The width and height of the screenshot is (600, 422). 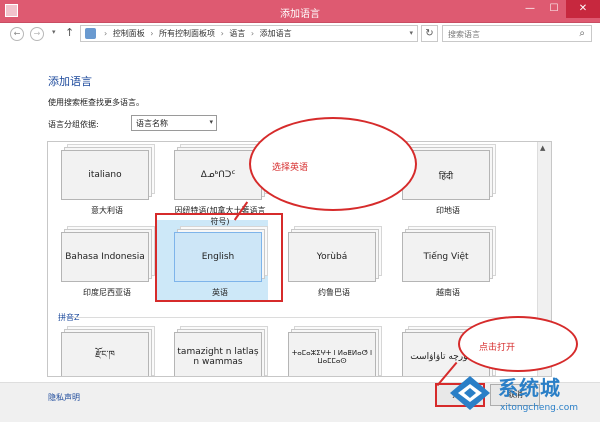 I want to click on language-tile-yoruba: Yorùbá 约鲁巴语, so click(x=335, y=265).